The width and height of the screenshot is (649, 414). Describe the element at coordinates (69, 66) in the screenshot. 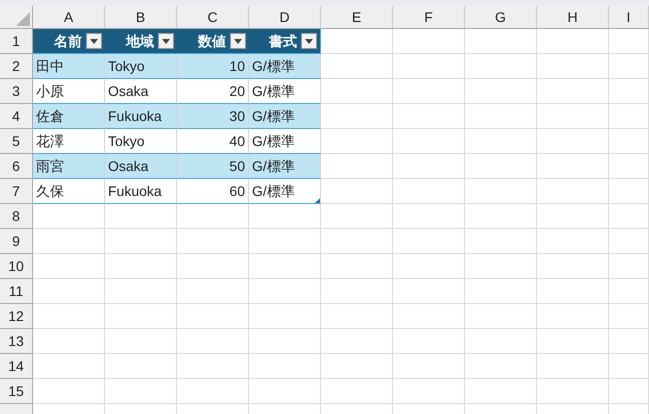

I see `table-cell: 田中` at that location.